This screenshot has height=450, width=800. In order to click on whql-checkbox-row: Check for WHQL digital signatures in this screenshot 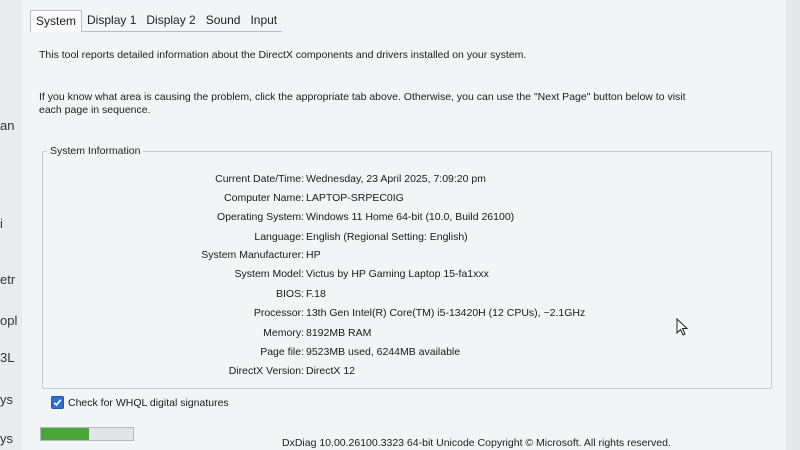, I will do `click(140, 402)`.